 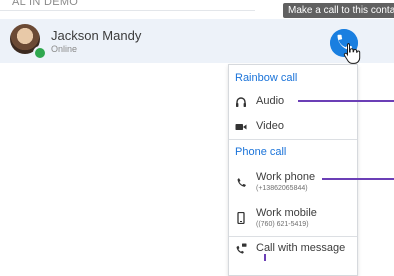 I want to click on contact-status: Online, so click(x=64, y=49).